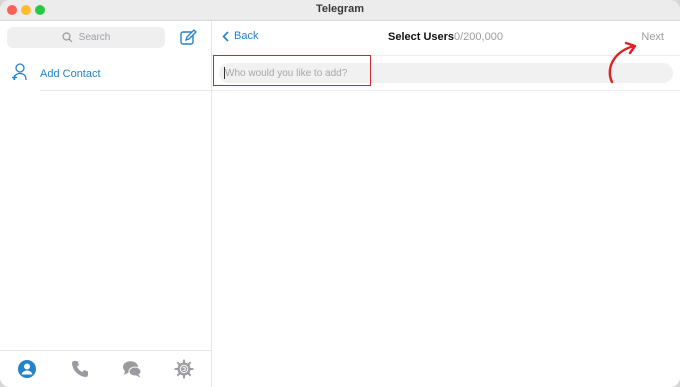  What do you see at coordinates (80, 369) in the screenshot?
I see `phone-icon` at bounding box center [80, 369].